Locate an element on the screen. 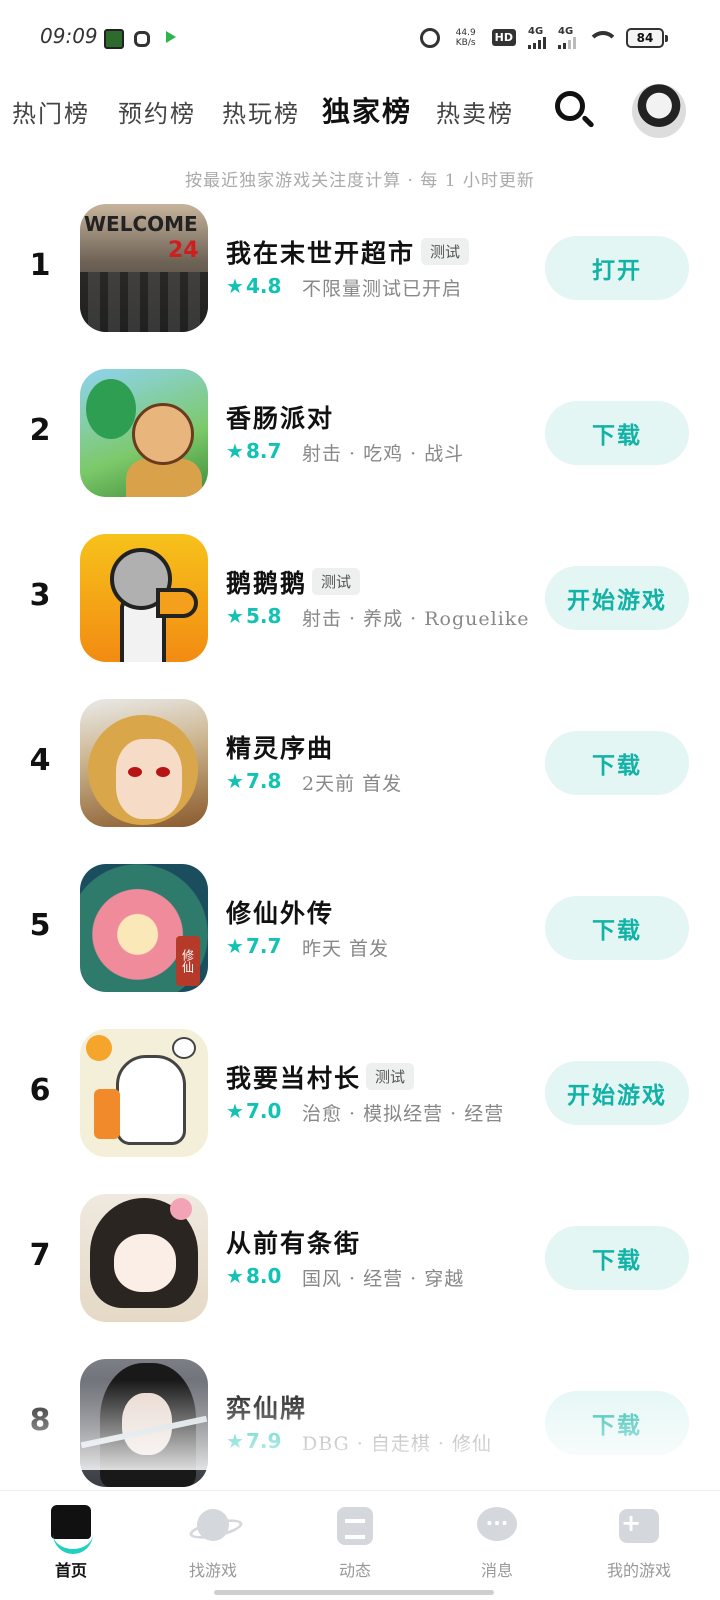  game-info: 2天前 首发 is located at coordinates (352, 784).